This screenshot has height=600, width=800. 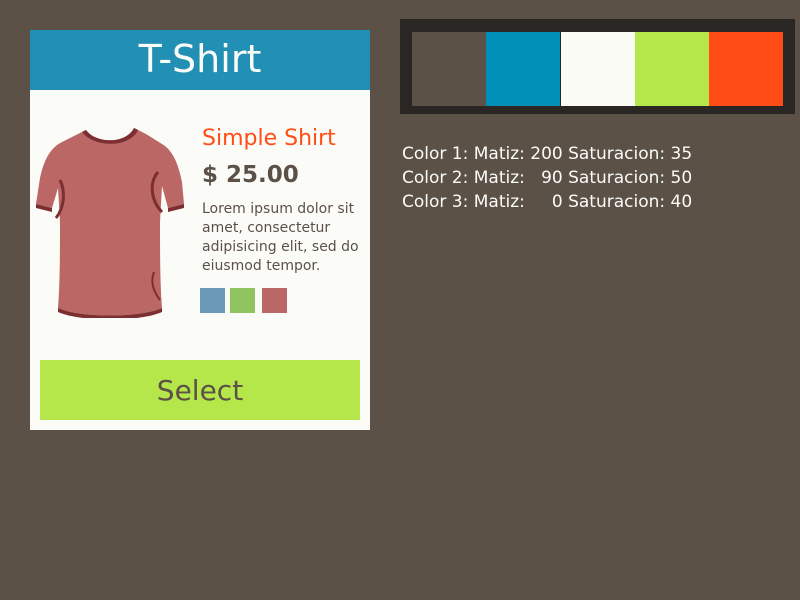 What do you see at coordinates (200, 60) in the screenshot?
I see `card-header: T-Shirt` at bounding box center [200, 60].